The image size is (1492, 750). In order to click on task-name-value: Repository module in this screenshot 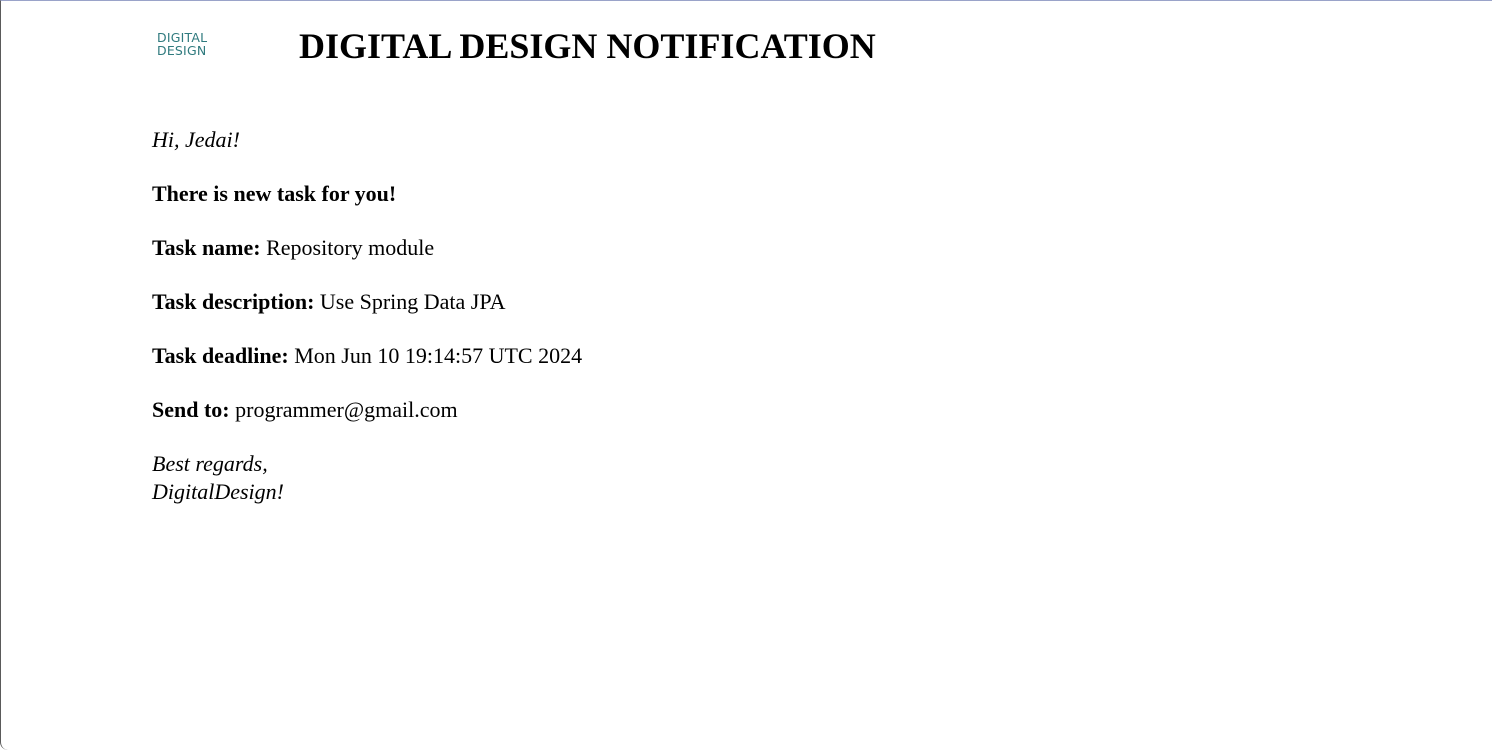, I will do `click(350, 247)`.